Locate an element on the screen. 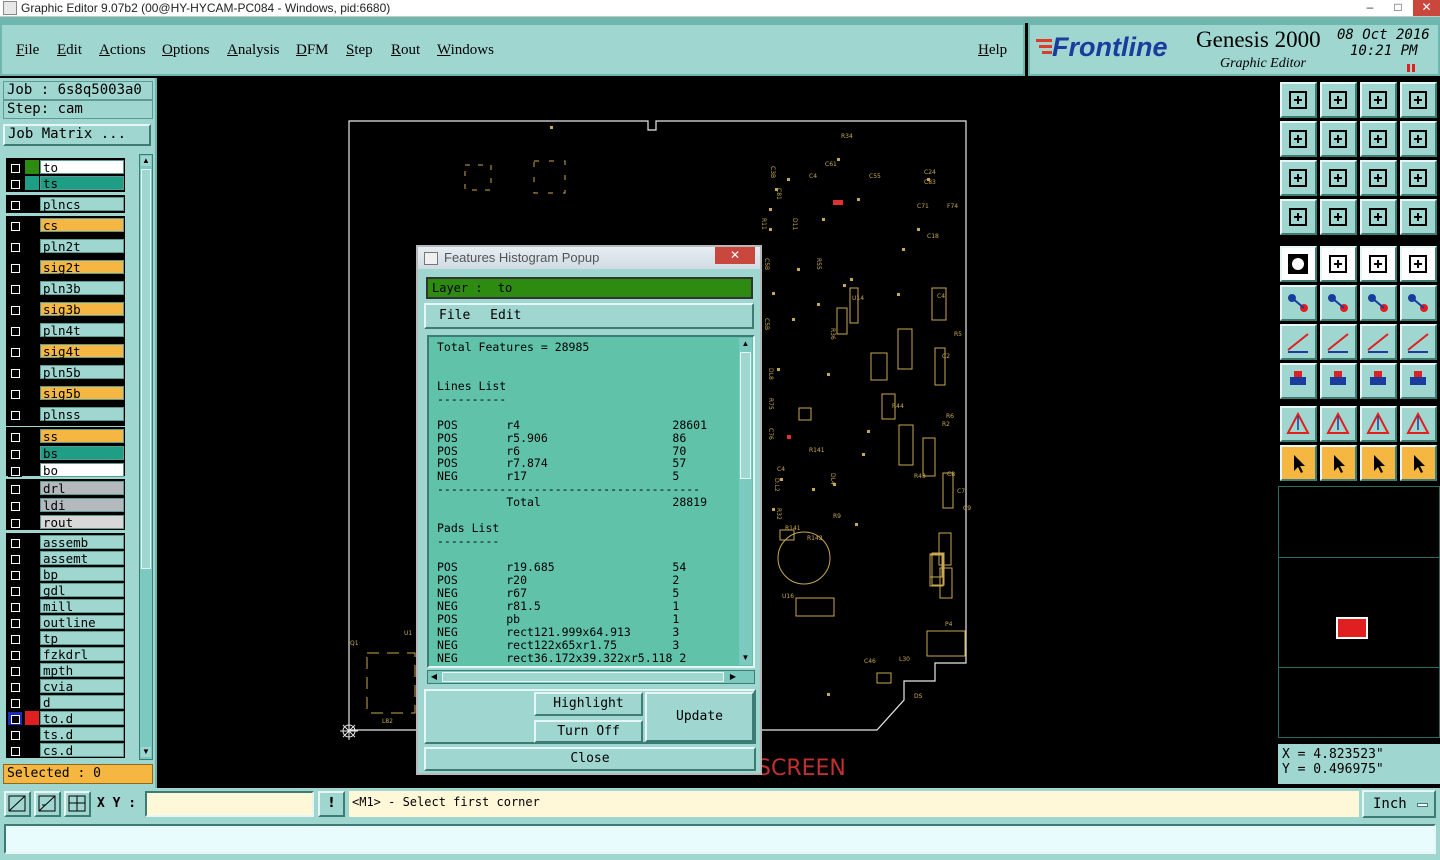 The height and width of the screenshot is (860, 1440). line-add-icon is located at coordinates (1338, 381).